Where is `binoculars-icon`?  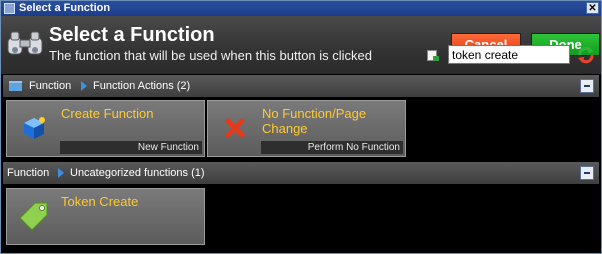
binoculars-icon is located at coordinates (25, 43).